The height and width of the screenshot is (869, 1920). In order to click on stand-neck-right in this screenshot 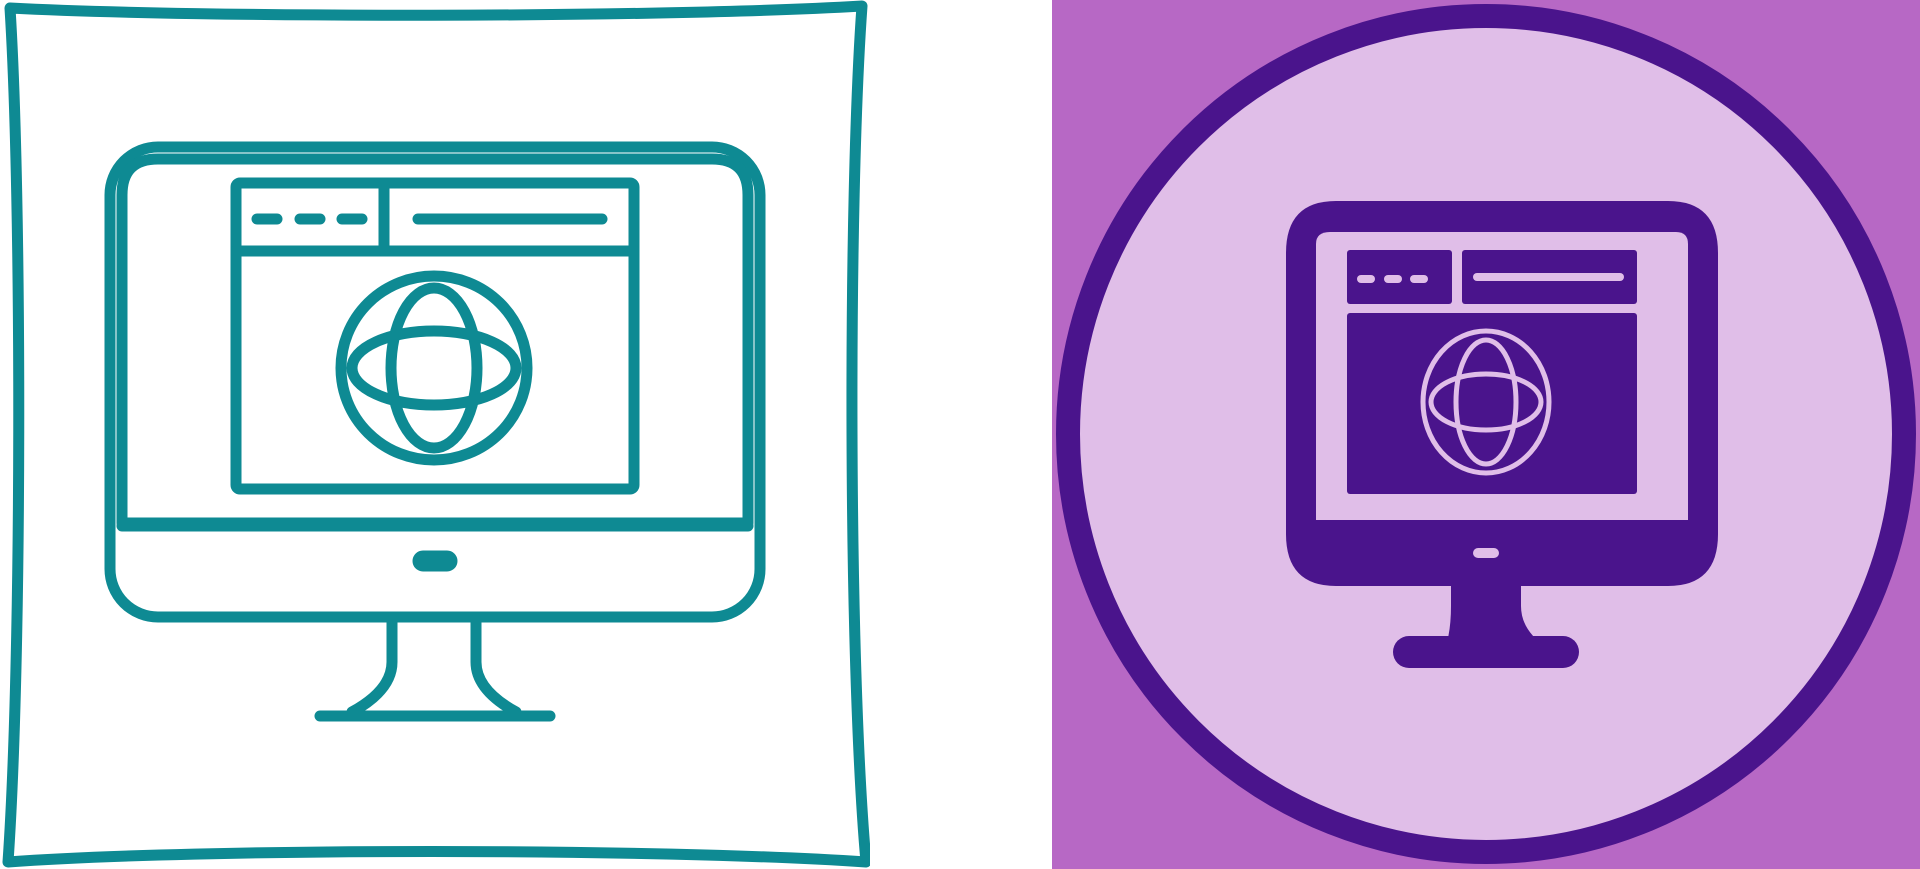, I will do `click(496, 666)`.